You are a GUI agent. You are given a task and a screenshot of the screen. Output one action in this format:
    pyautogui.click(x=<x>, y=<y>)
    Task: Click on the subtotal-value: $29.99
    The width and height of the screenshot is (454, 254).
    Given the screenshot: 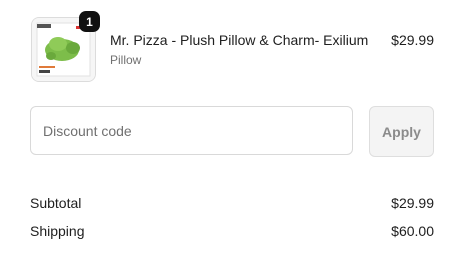 What is the action you would take?
    pyautogui.click(x=412, y=203)
    